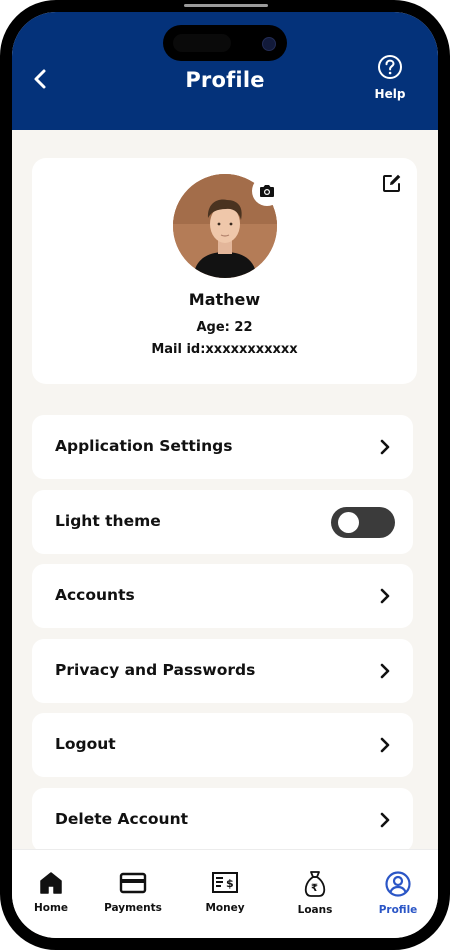 The height and width of the screenshot is (950, 450). I want to click on change-photo-button, so click(267, 191).